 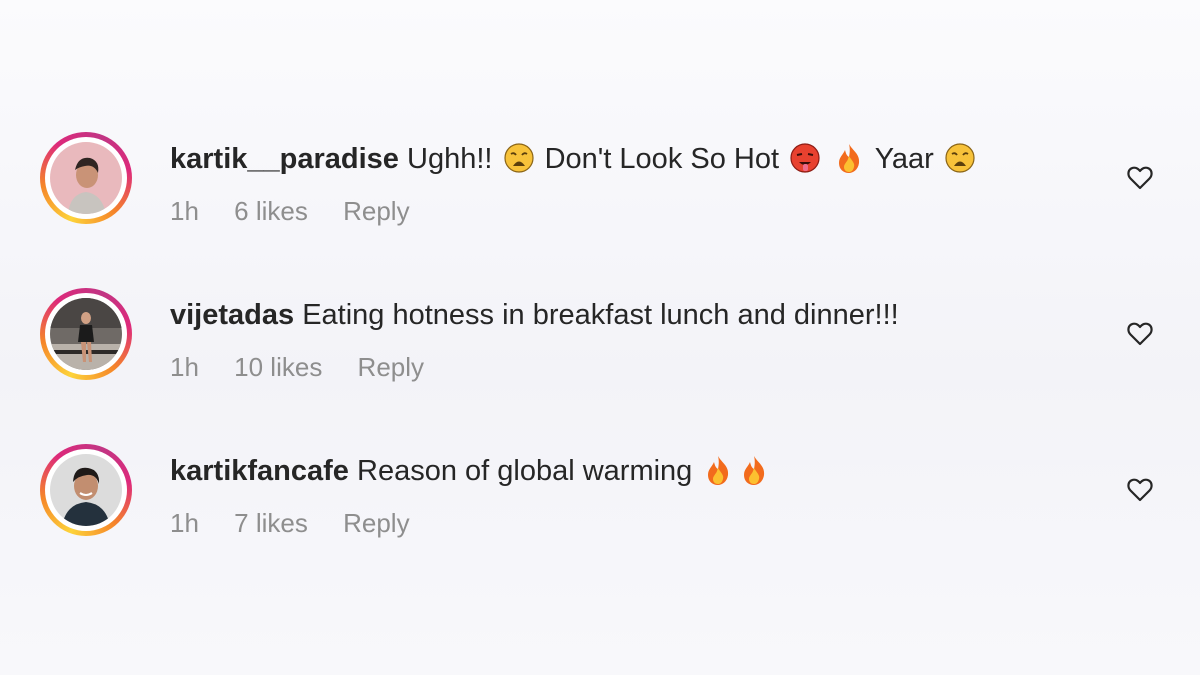 I want to click on comment-meta: 1h 6 likes Reply, so click(x=620, y=211).